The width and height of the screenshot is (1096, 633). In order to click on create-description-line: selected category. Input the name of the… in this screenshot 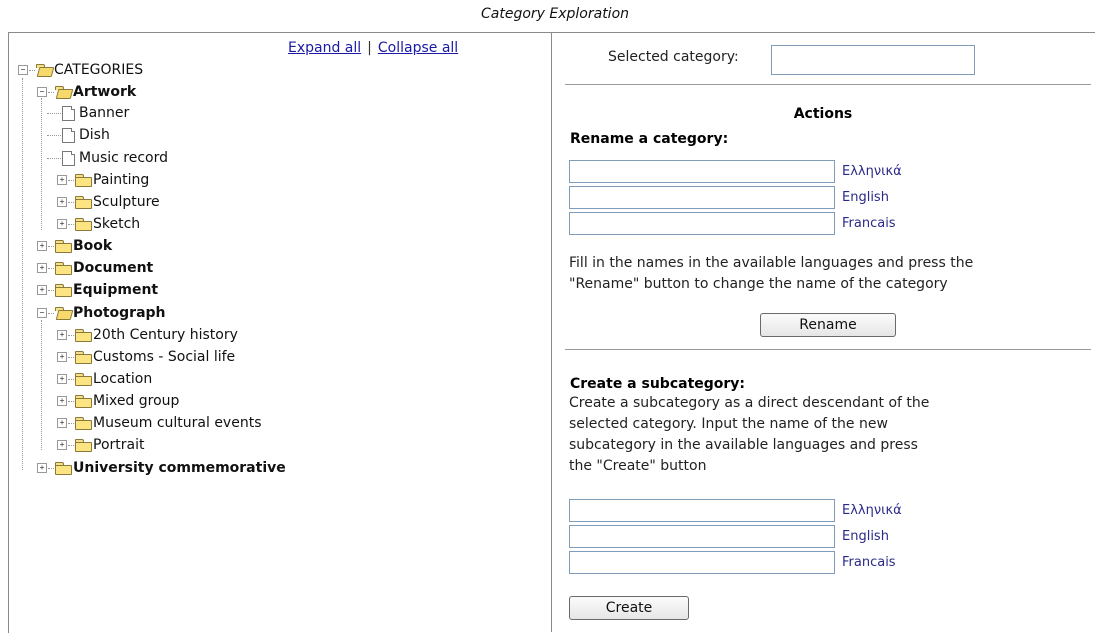, I will do `click(728, 424)`.